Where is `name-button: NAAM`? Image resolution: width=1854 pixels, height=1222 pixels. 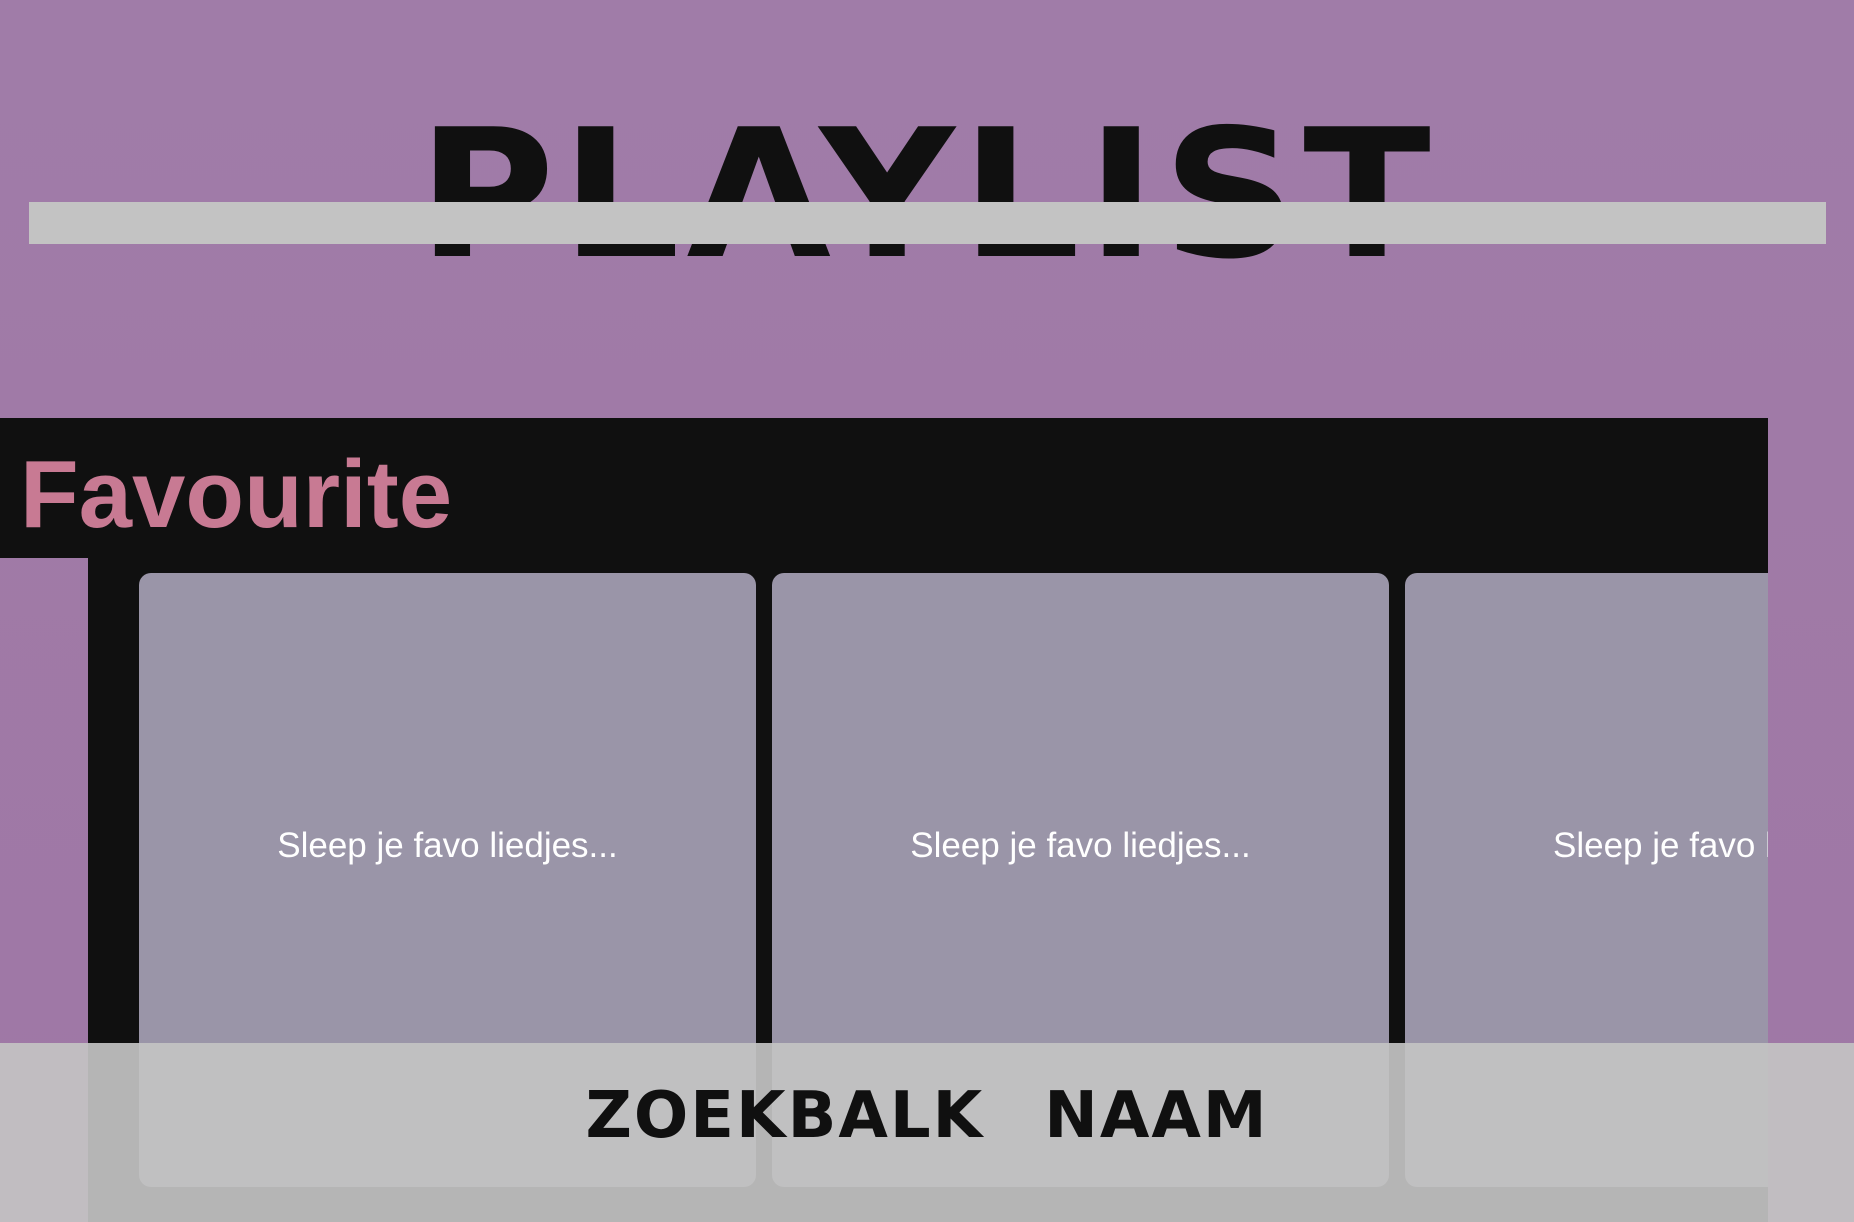
name-button: NAAM is located at coordinates (1156, 1116).